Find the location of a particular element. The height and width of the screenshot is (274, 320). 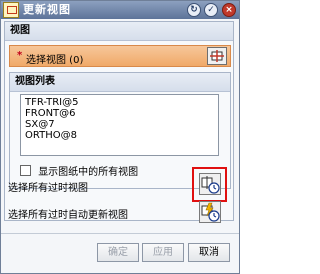

apply-button: 应用 is located at coordinates (163, 252).